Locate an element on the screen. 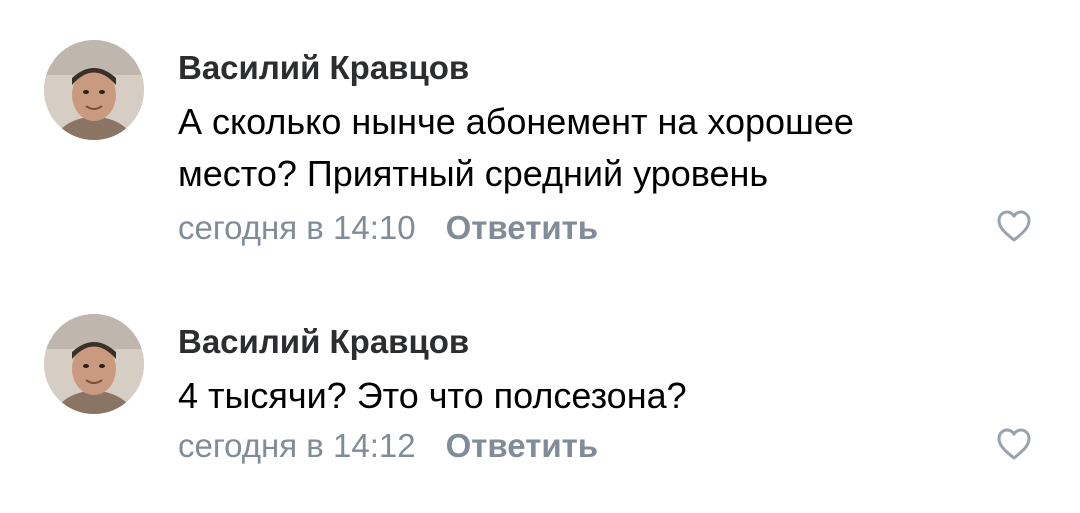  heart-outline-icon is located at coordinates (1014, 444).